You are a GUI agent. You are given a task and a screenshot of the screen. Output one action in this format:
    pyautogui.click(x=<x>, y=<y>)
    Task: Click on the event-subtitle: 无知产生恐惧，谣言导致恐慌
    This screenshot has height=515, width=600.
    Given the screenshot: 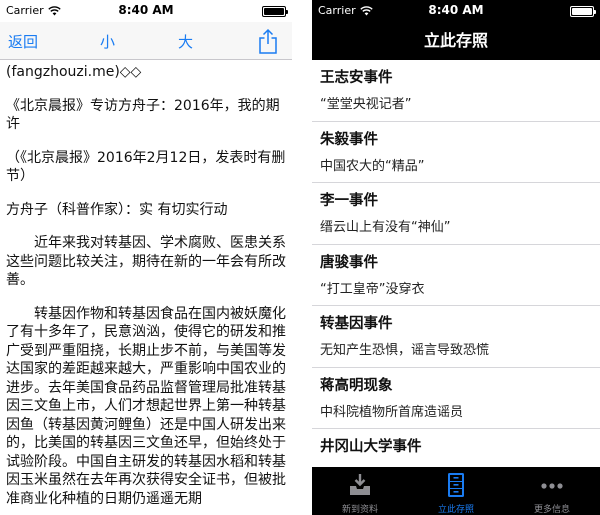 What is the action you would take?
    pyautogui.click(x=405, y=350)
    